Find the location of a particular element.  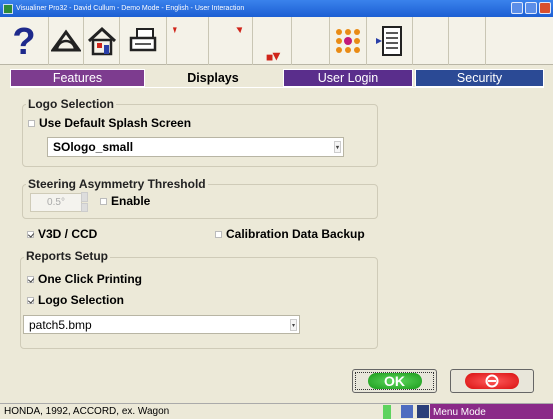

toolbar: ? is located at coordinates (276, 41).